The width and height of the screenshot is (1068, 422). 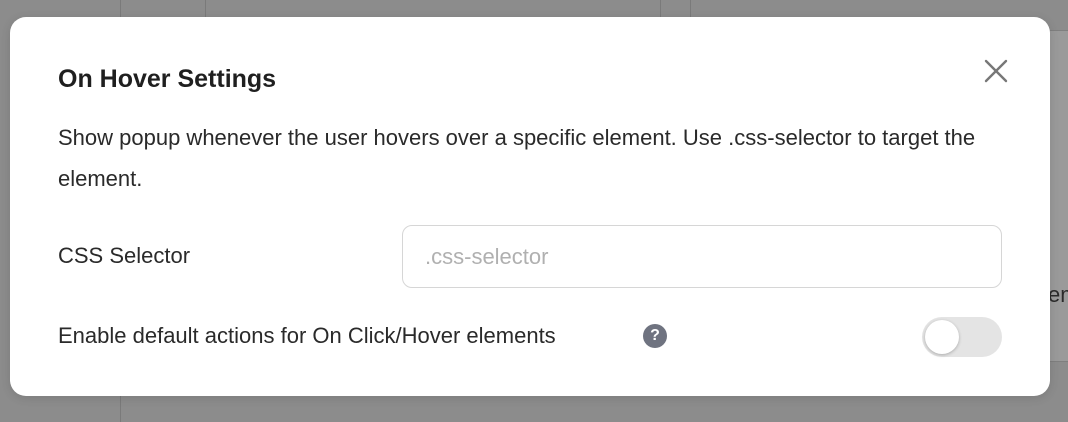 What do you see at coordinates (1058, 294) in the screenshot?
I see `background-partial-text: em` at bounding box center [1058, 294].